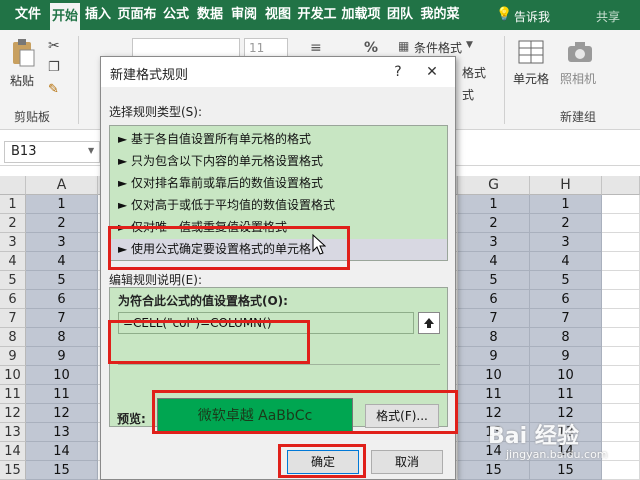 This screenshot has height=480, width=640. Describe the element at coordinates (566, 204) in the screenshot. I see `cell-h: 1` at that location.